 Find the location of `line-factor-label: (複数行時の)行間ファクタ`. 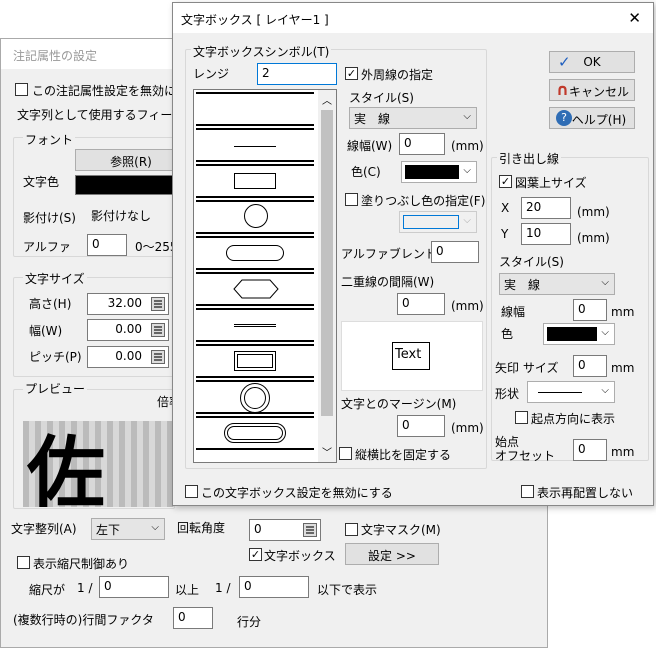

line-factor-label: (複数行時の)行間ファクタ is located at coordinates (83, 620).